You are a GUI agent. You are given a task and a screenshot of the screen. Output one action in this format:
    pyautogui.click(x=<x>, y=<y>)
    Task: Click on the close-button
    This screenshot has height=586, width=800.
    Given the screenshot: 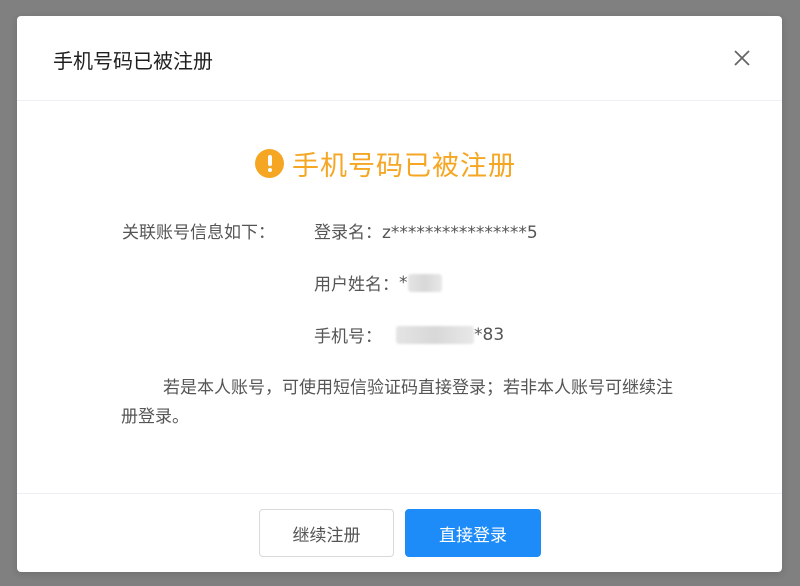 What is the action you would take?
    pyautogui.click(x=742, y=58)
    